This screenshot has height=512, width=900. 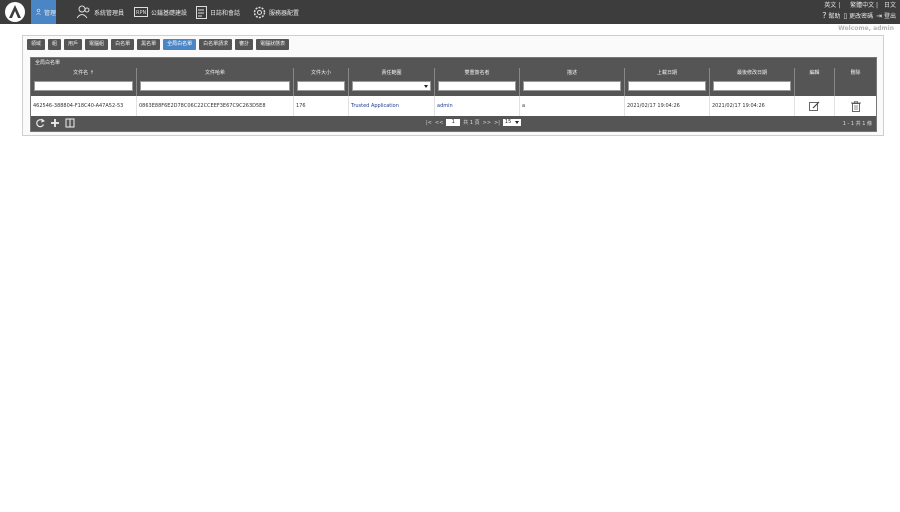 I want to click on tab-computer-status: 電腦狀態表, so click(x=273, y=44).